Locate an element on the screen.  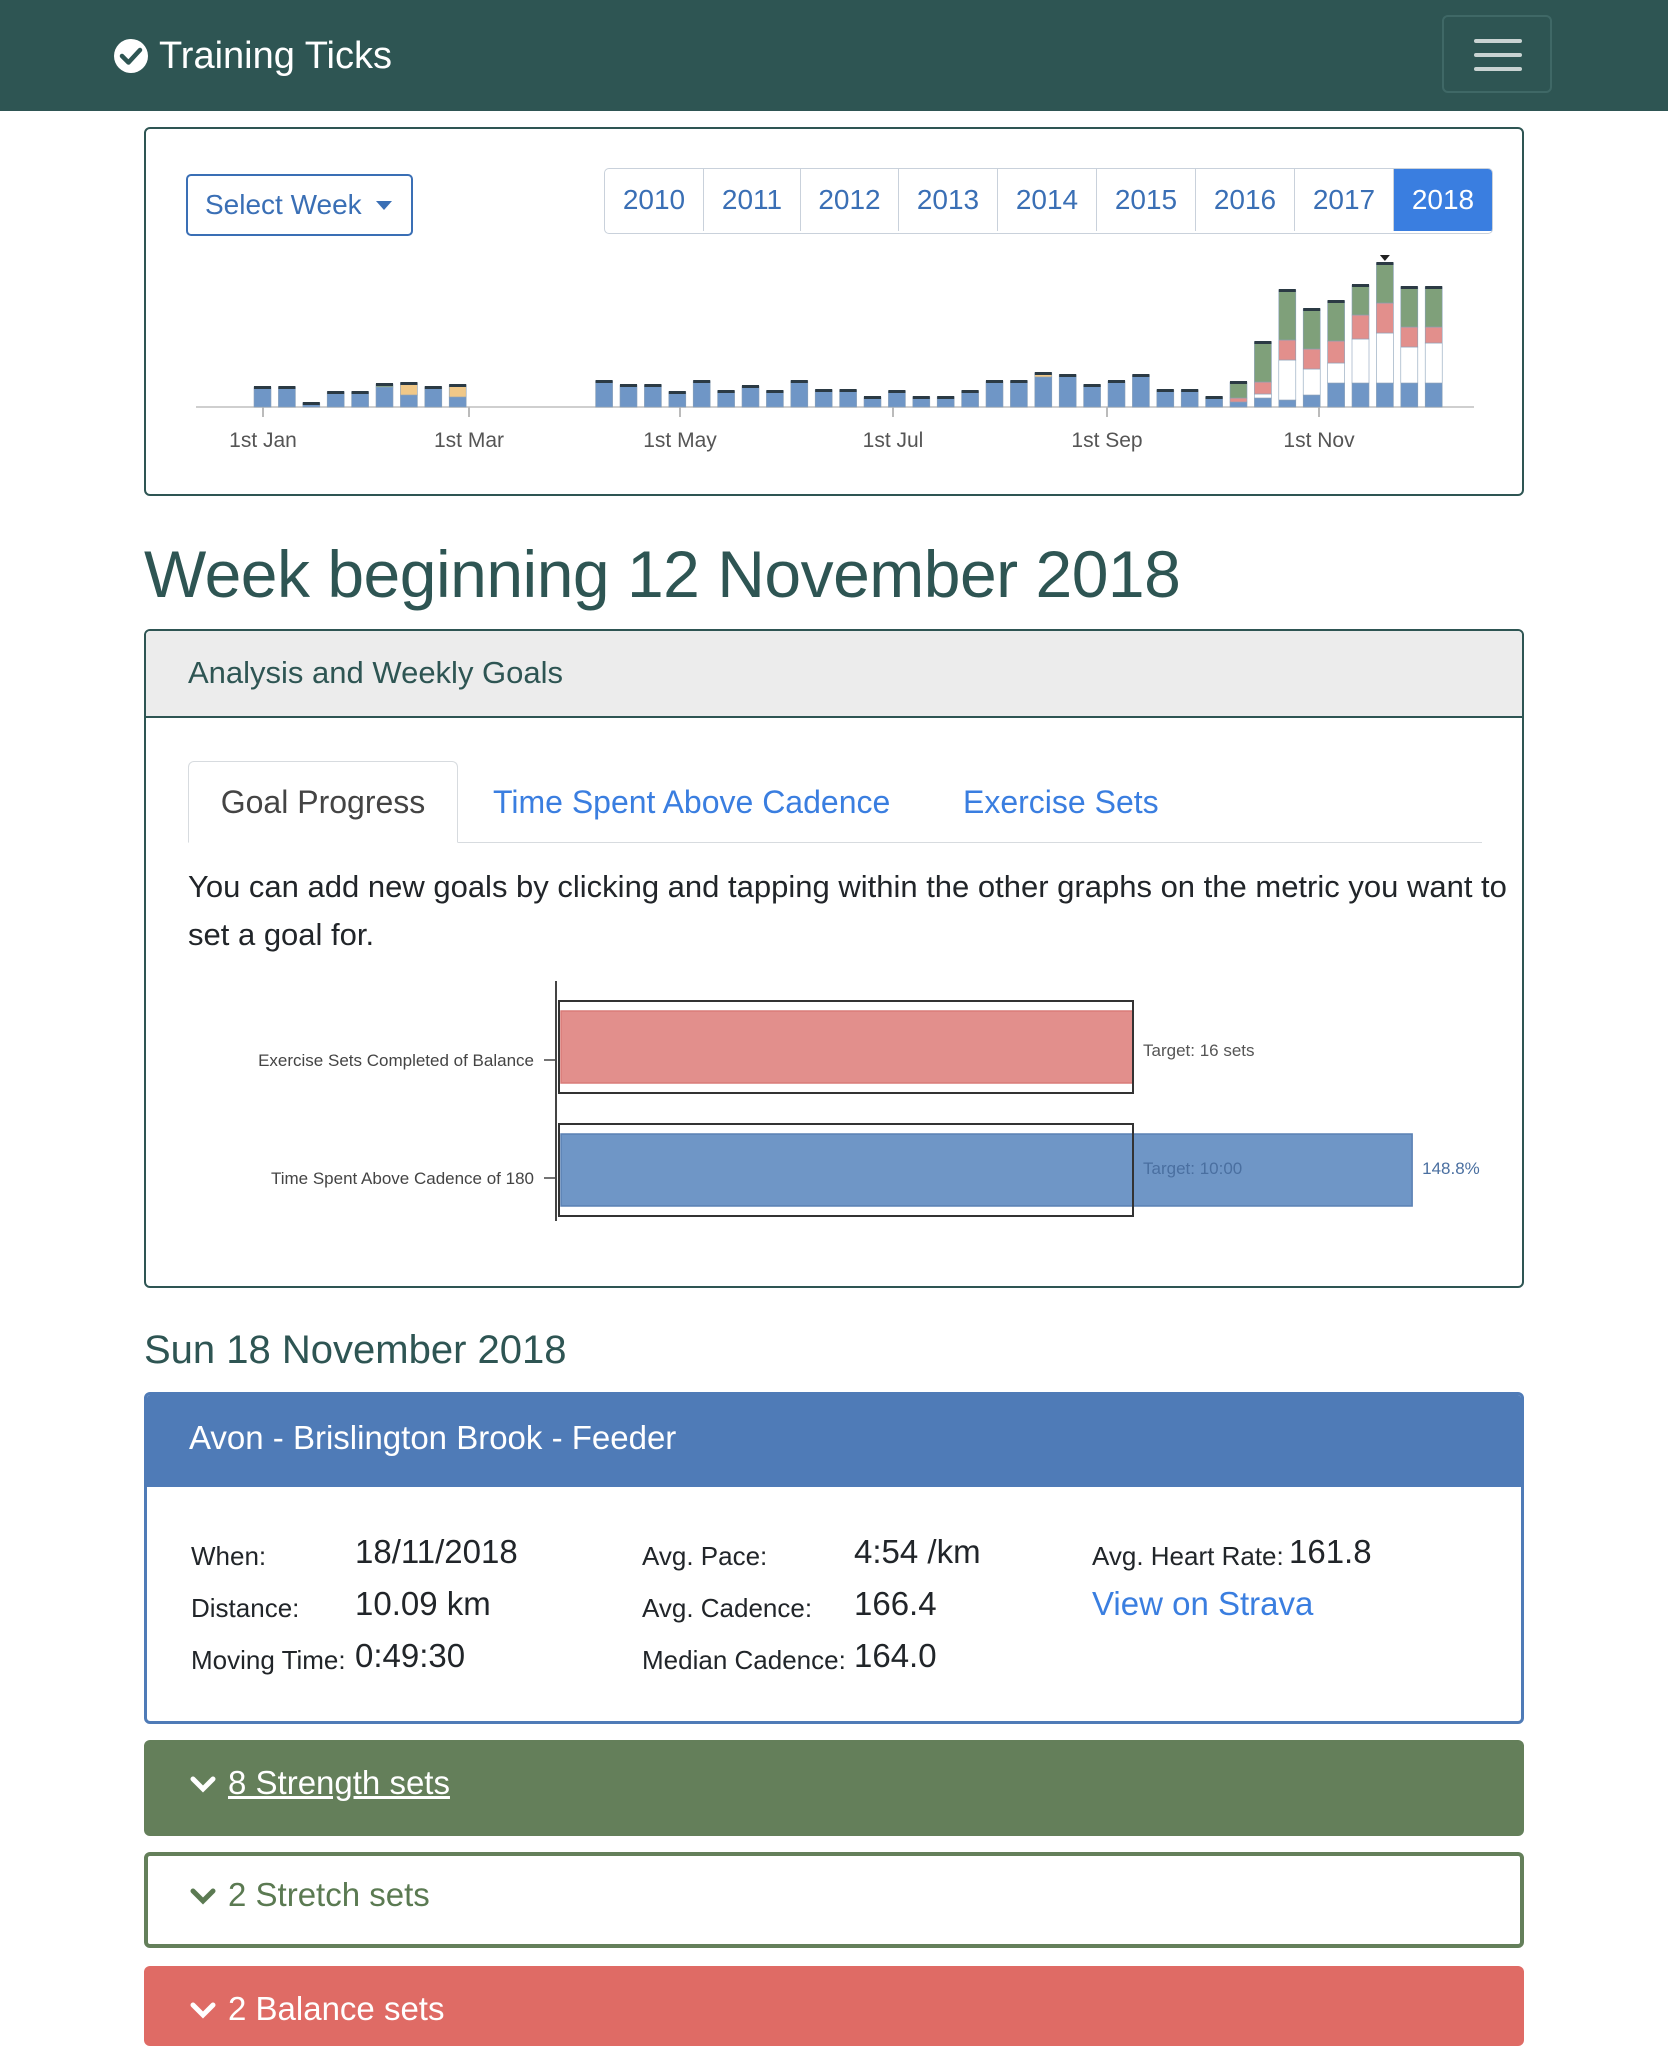
analysis-title: Analysis and Weekly Goals is located at coordinates (376, 672).